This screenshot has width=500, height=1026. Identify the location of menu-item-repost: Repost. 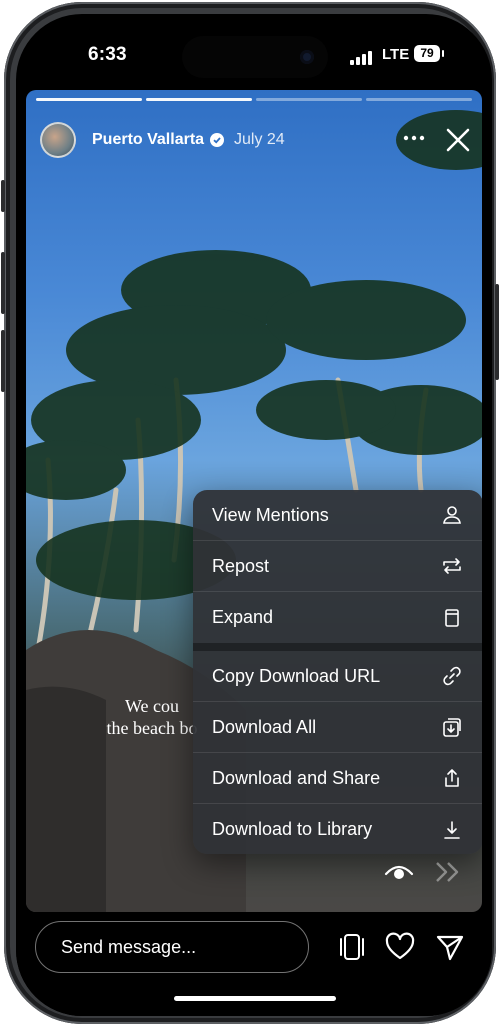
(337, 566).